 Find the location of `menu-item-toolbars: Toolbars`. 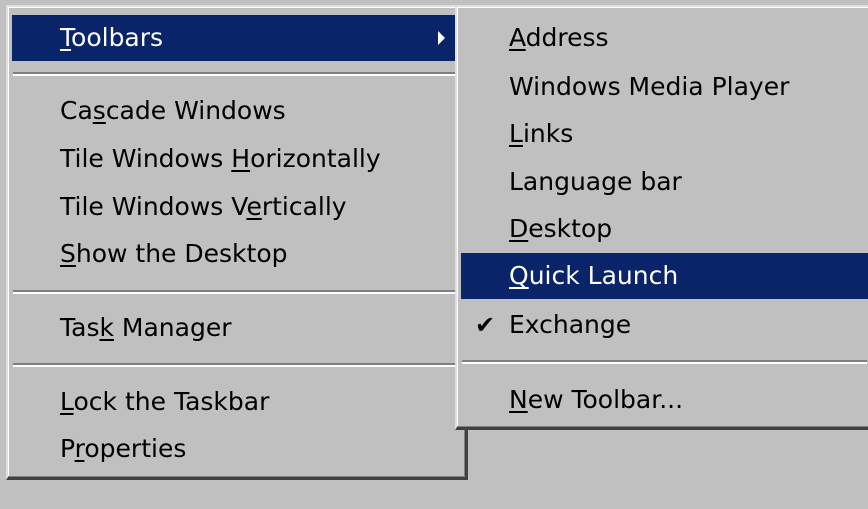

menu-item-toolbars: Toolbars is located at coordinates (236, 38).